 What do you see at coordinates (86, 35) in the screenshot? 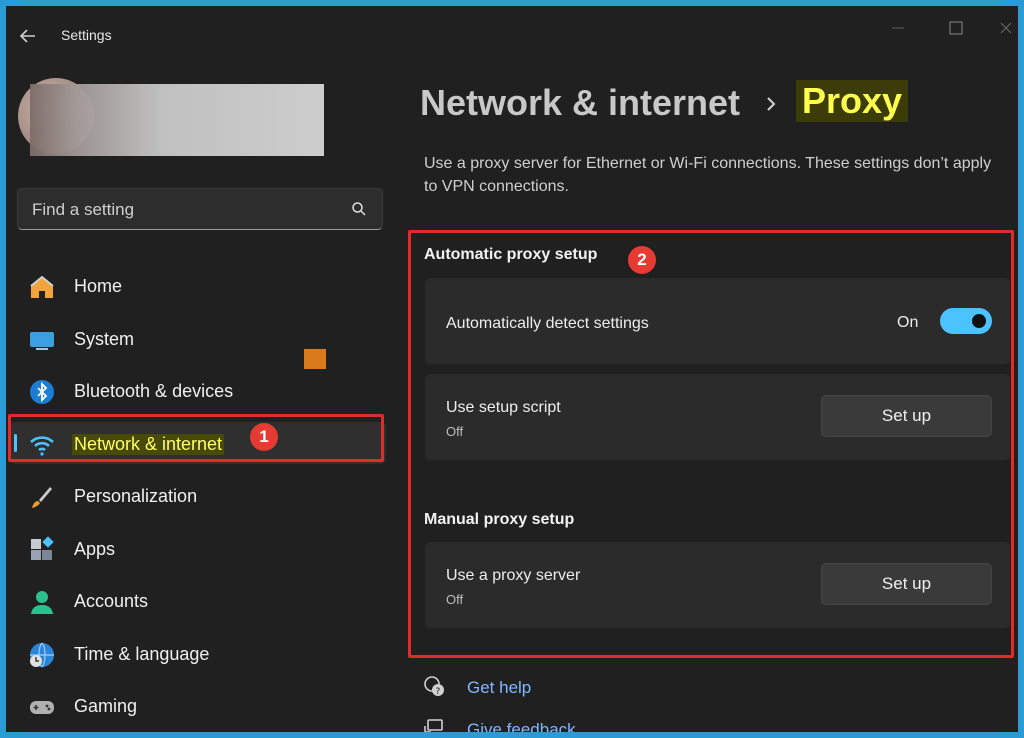
I see `app-title: Settings` at bounding box center [86, 35].